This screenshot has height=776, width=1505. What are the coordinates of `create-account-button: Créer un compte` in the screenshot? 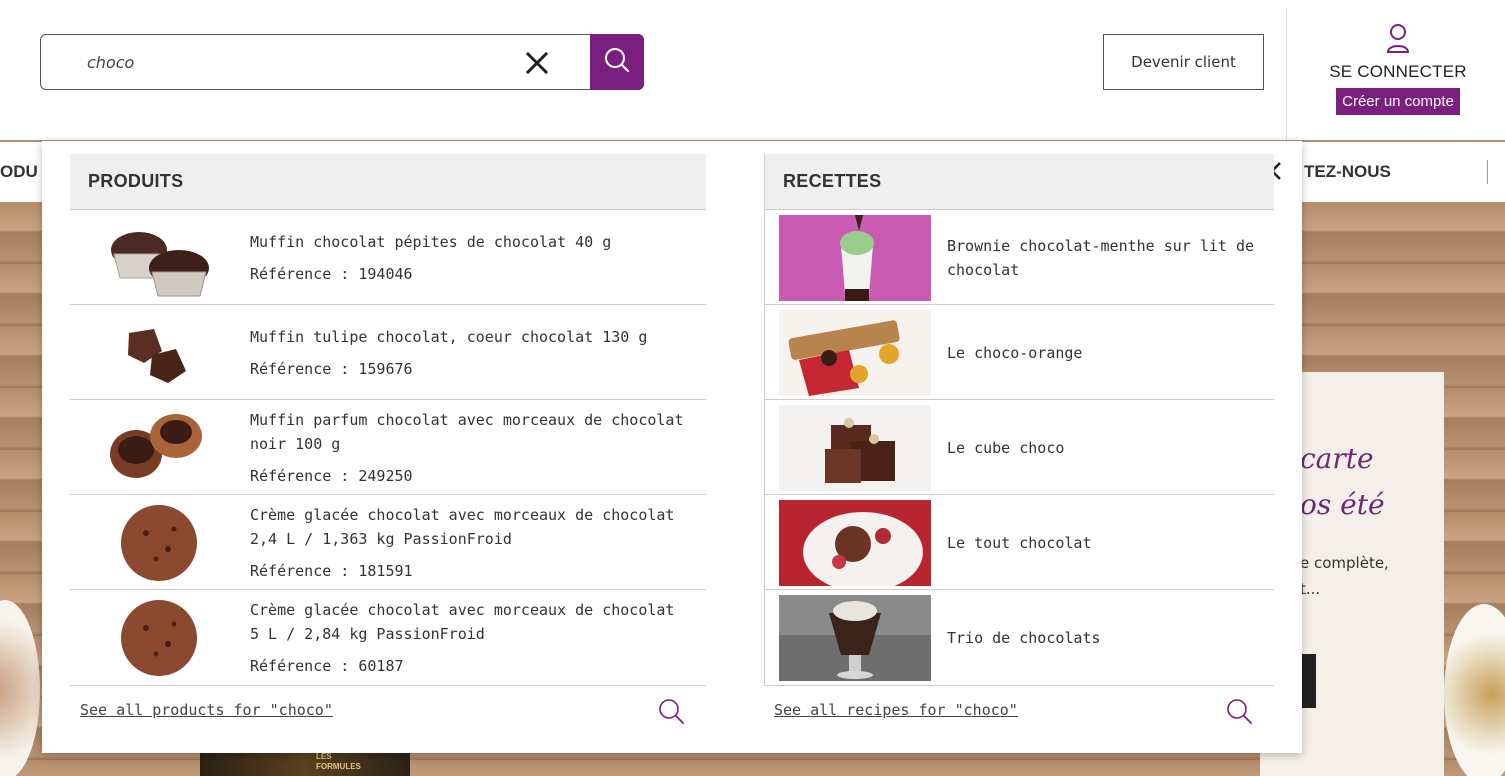 It's located at (1398, 101).